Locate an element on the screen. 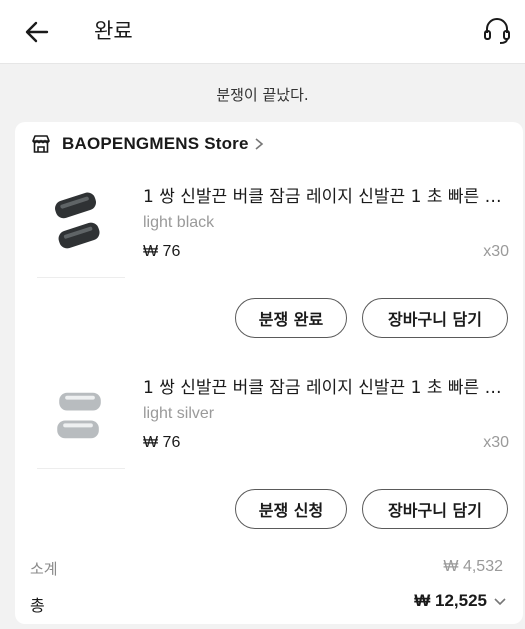 This screenshot has height=629, width=525. total-value: ₩ 12,525 is located at coordinates (450, 601).